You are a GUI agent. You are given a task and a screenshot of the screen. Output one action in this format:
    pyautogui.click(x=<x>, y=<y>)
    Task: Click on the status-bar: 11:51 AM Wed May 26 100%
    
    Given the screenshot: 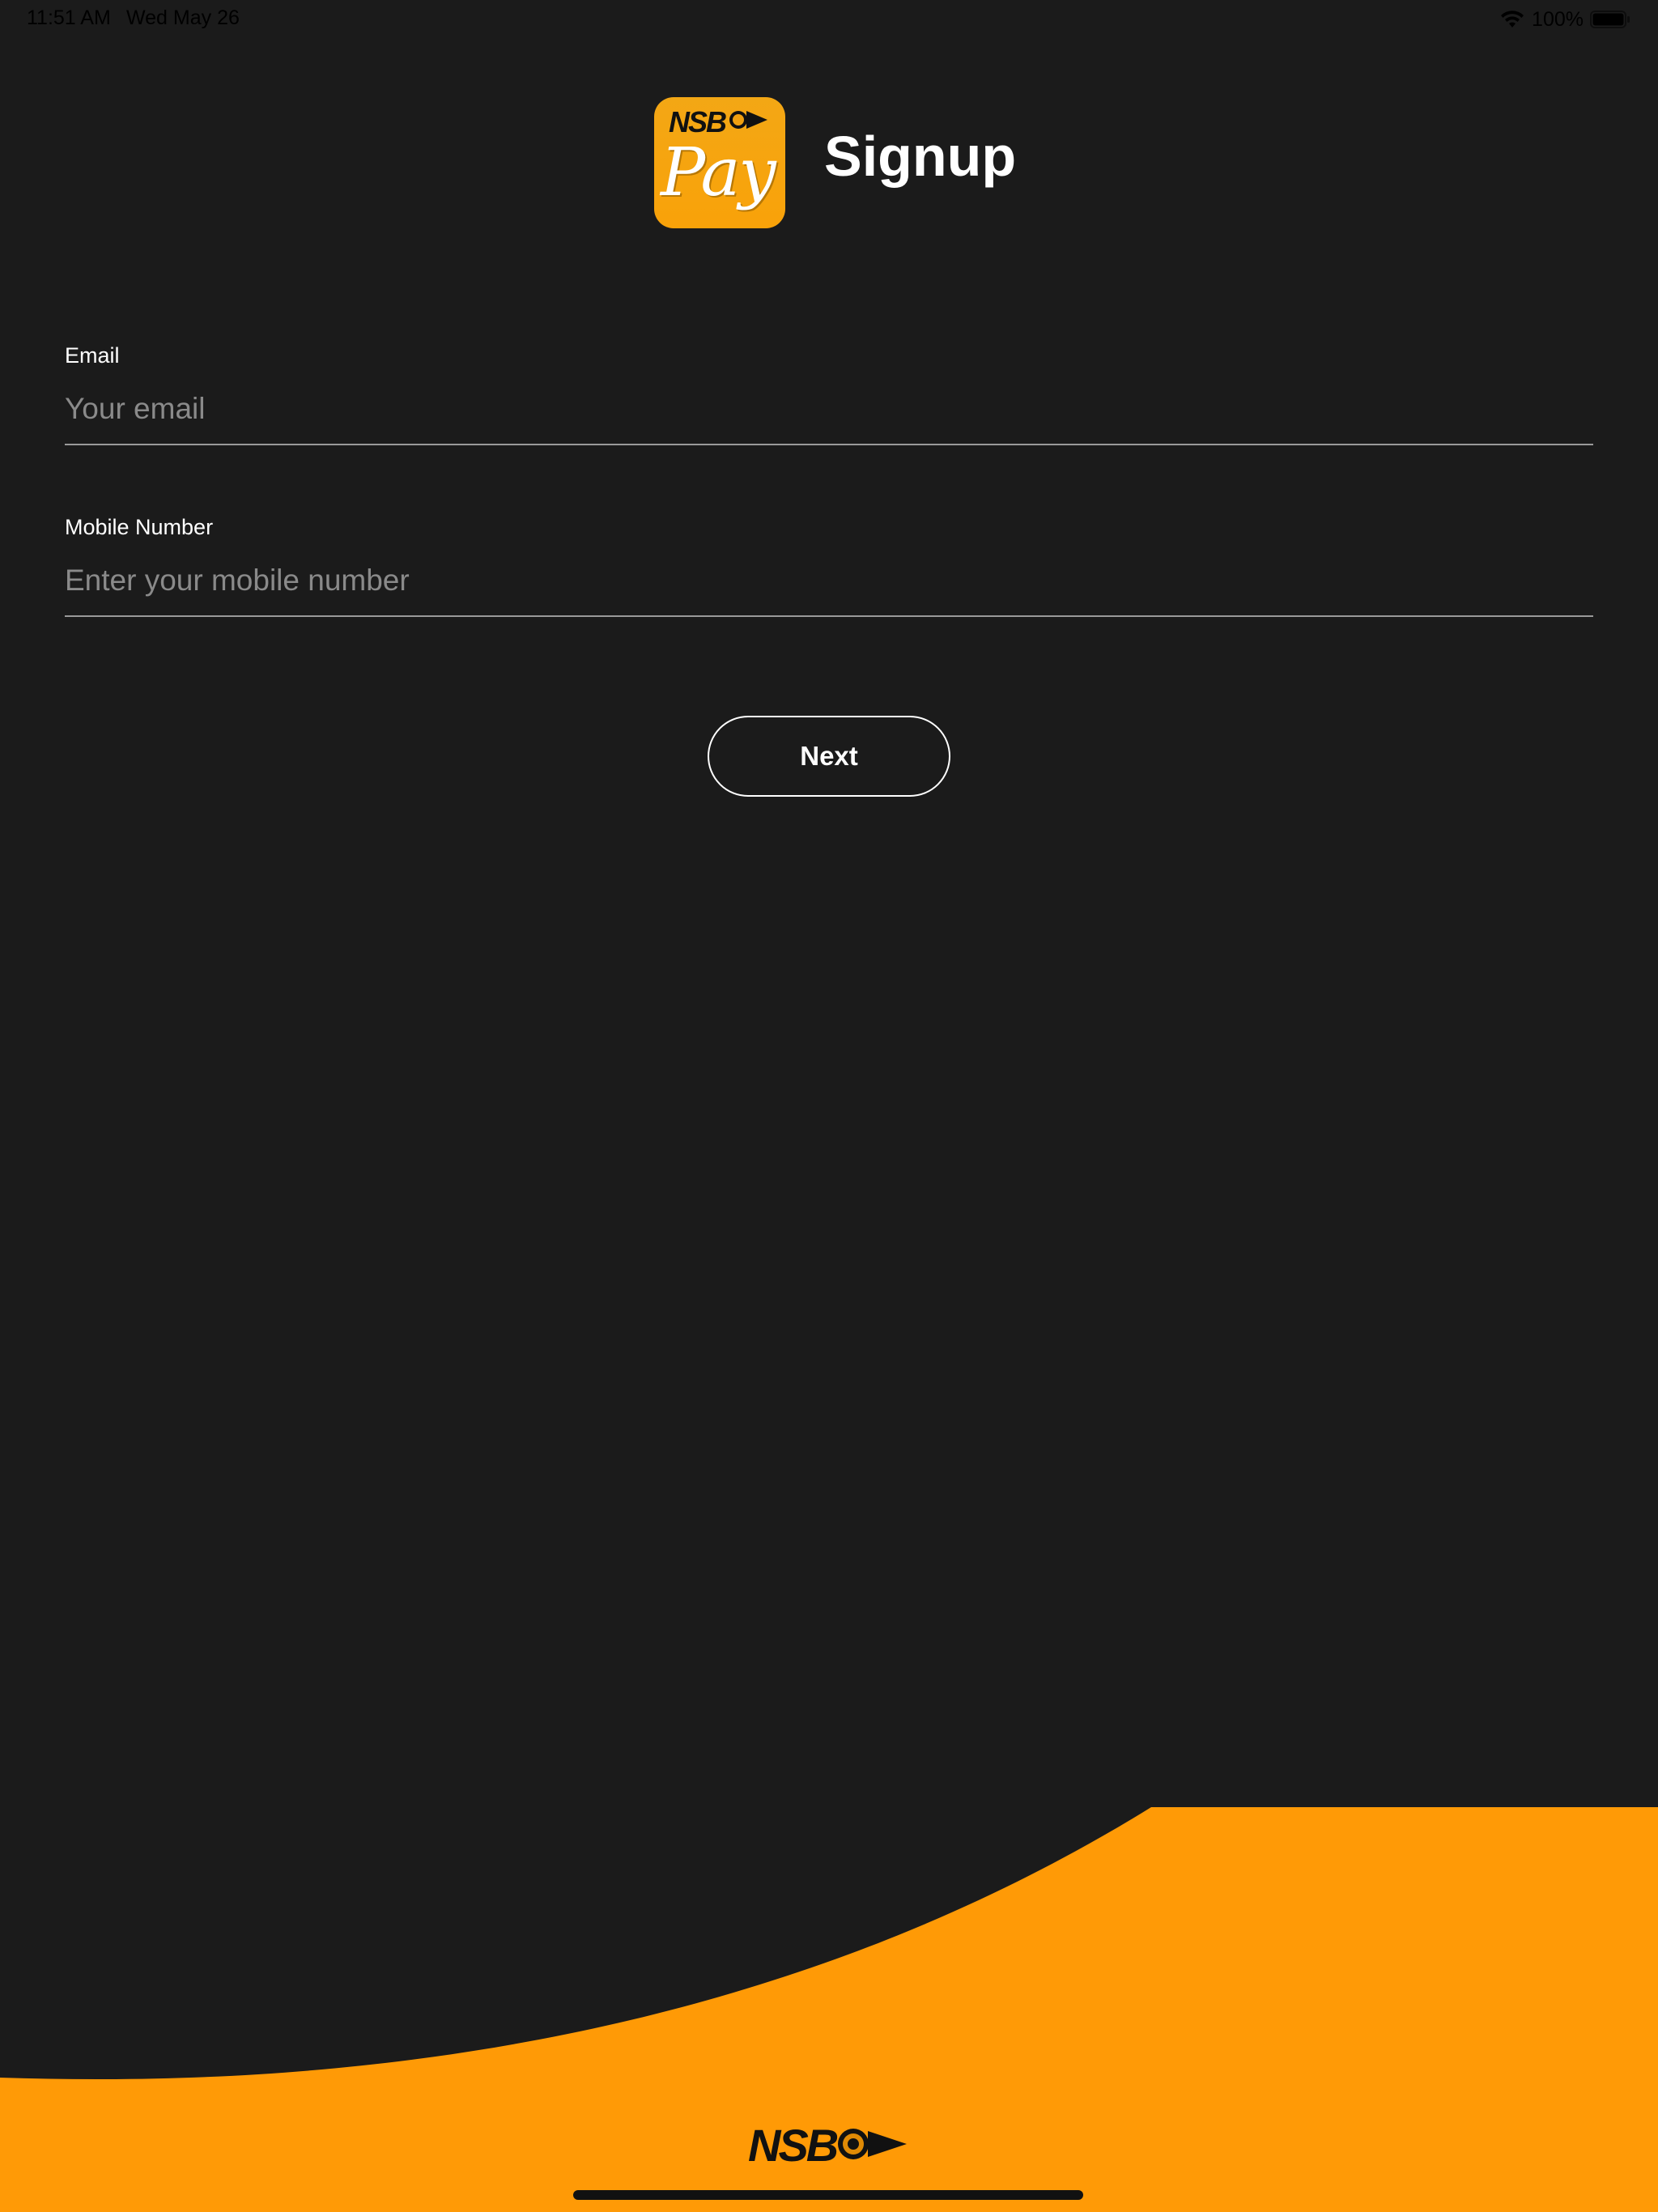 What is the action you would take?
    pyautogui.click(x=829, y=19)
    